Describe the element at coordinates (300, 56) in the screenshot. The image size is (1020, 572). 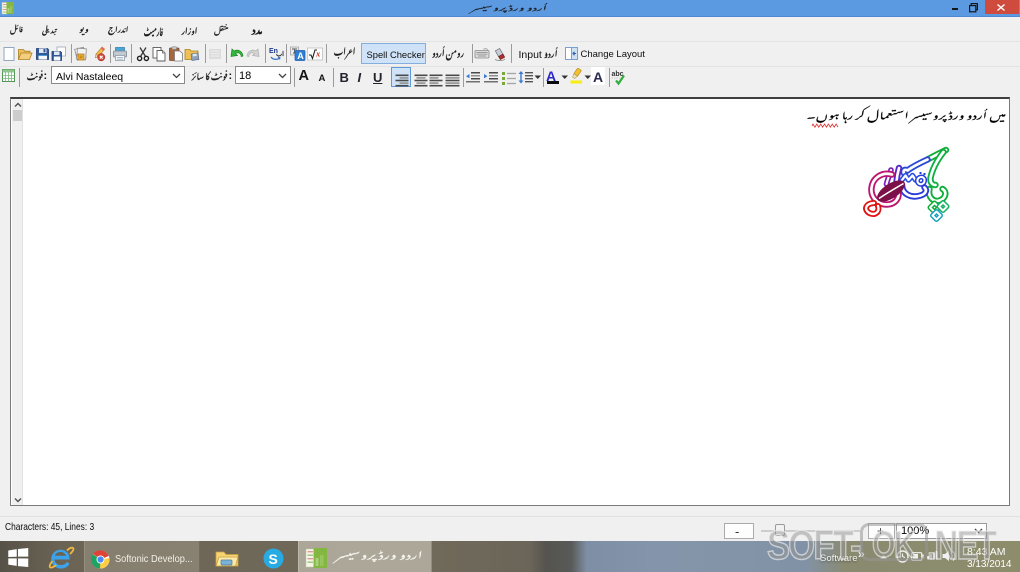
I see `svg-text: A` at that location.